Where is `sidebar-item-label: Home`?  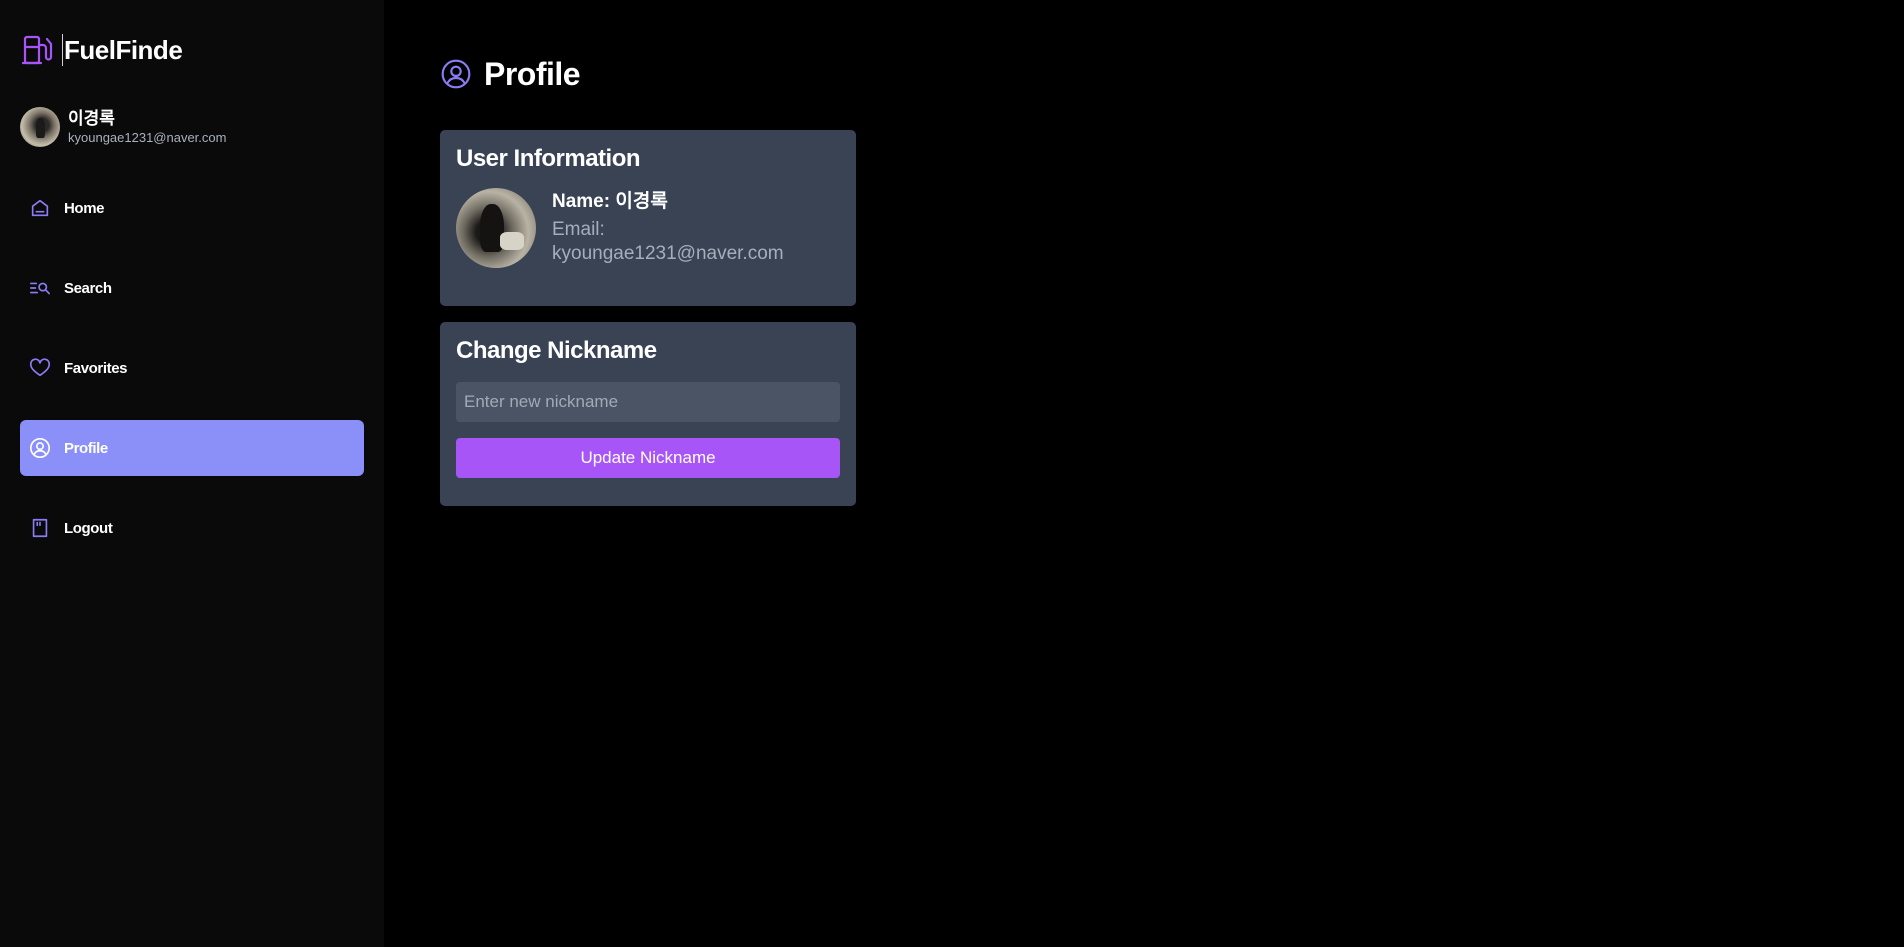 sidebar-item-label: Home is located at coordinates (84, 208).